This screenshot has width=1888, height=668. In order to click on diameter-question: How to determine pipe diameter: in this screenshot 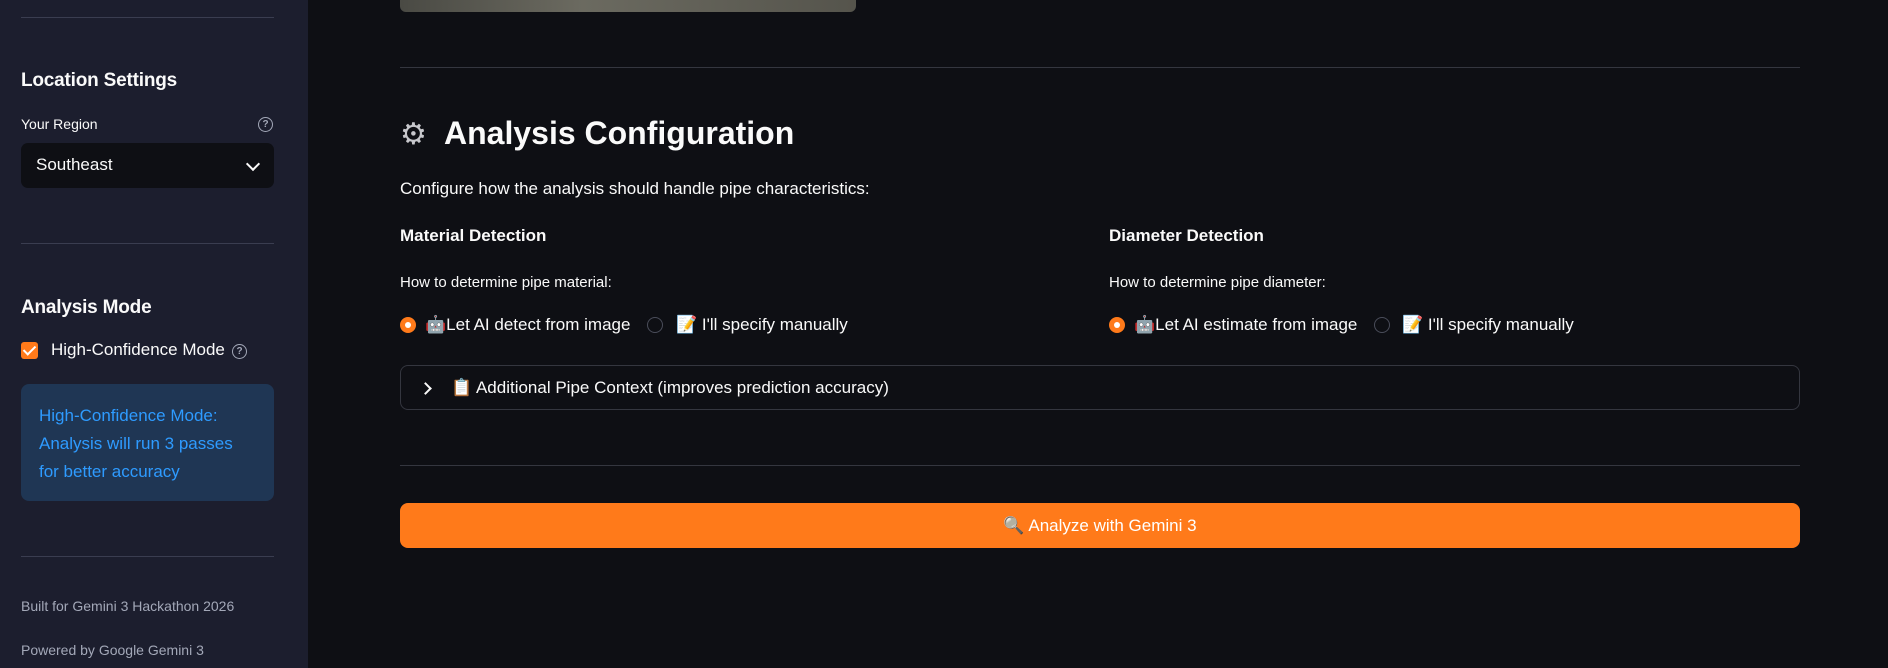, I will do `click(1217, 282)`.